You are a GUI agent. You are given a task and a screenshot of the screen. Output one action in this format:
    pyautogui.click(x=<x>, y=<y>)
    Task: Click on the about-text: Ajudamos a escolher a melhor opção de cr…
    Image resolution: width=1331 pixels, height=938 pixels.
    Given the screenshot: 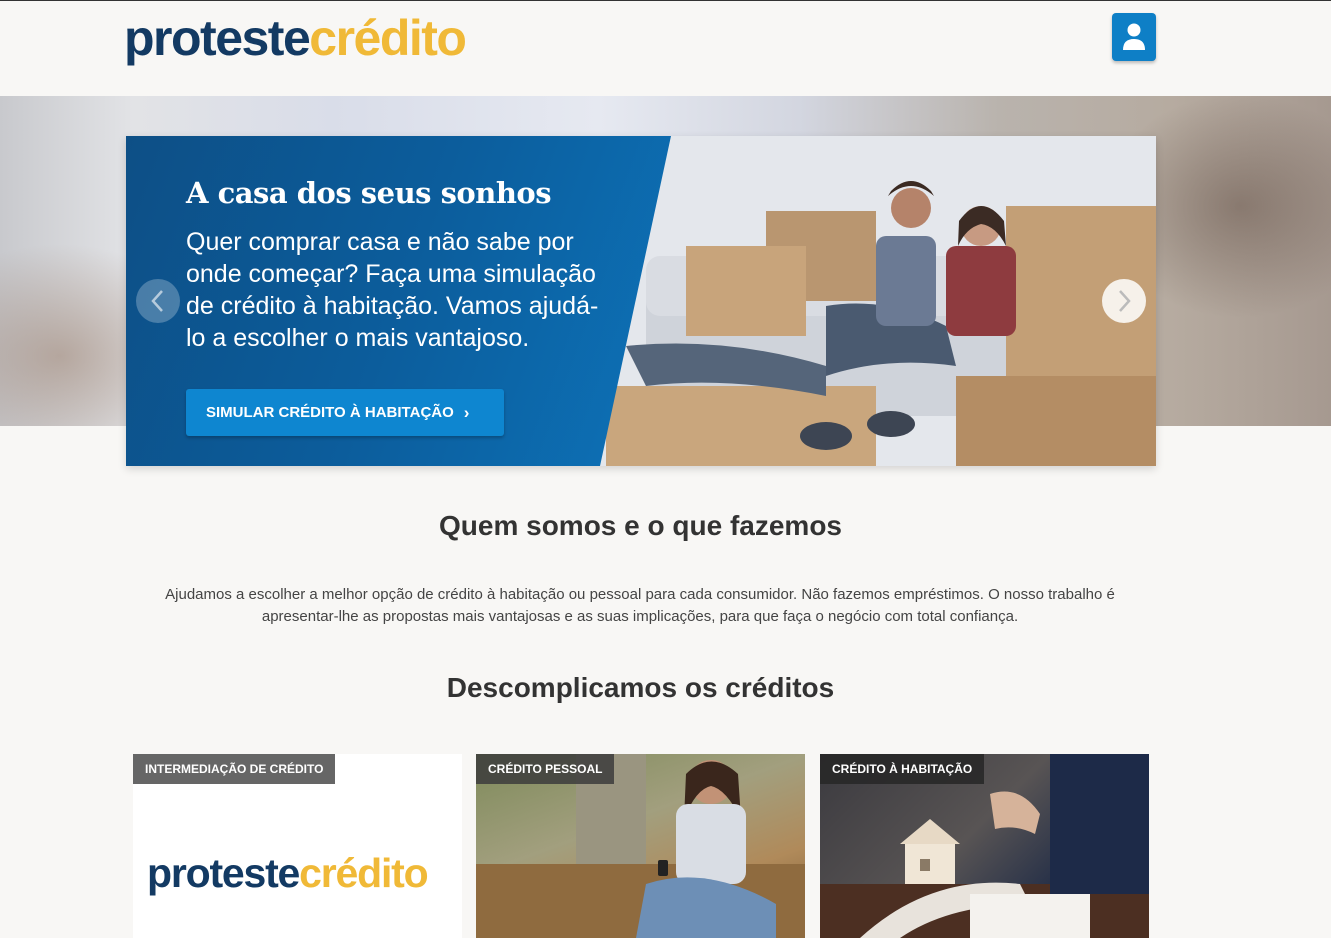 What is the action you would take?
    pyautogui.click(x=640, y=605)
    